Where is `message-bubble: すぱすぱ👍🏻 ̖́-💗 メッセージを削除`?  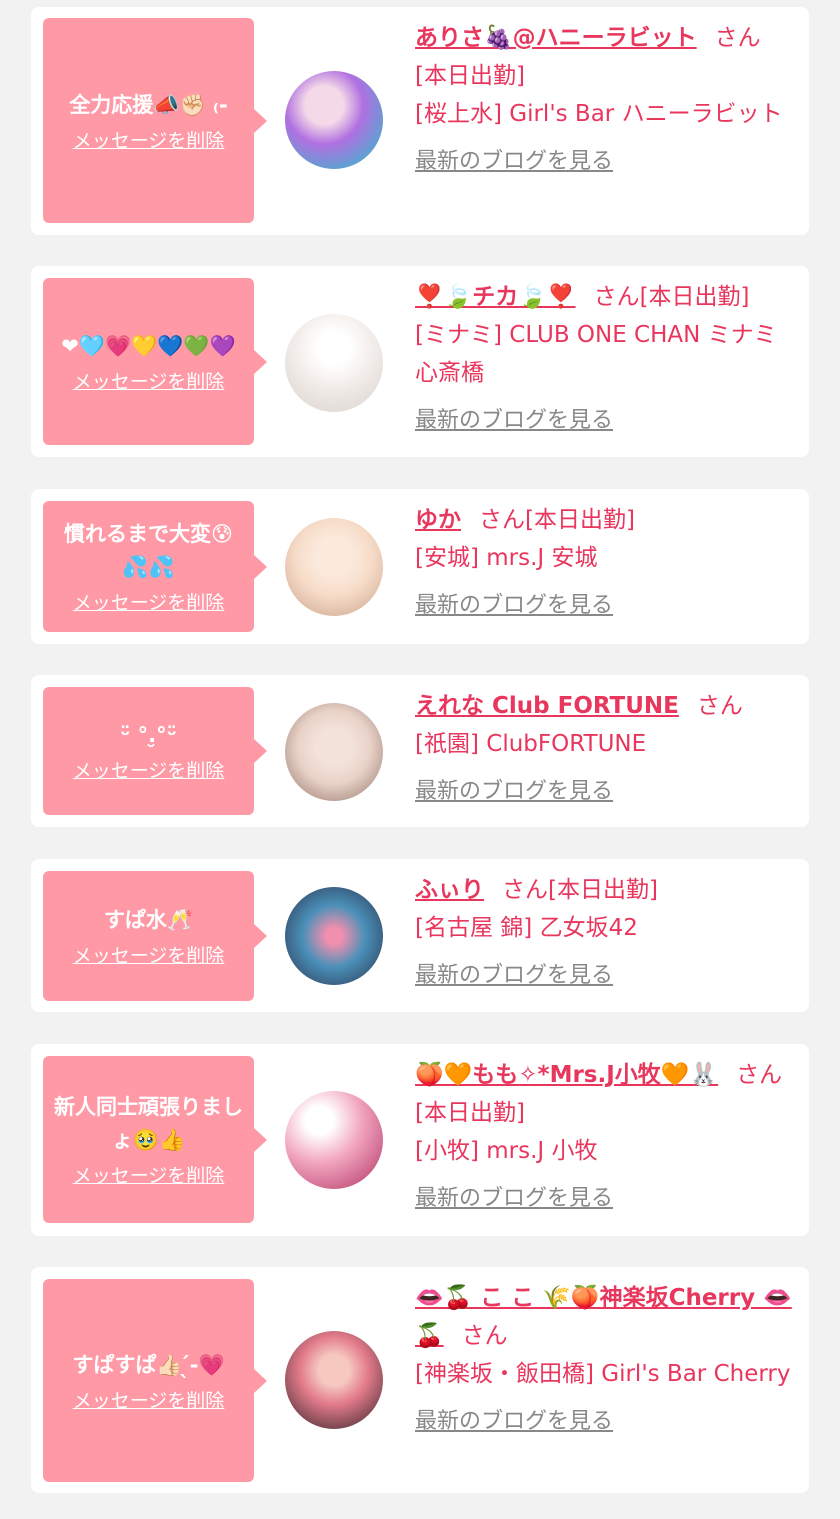 message-bubble: すぱすぱ👍🏻 ̖́-💗 メッセージを削除 is located at coordinates (155, 1380).